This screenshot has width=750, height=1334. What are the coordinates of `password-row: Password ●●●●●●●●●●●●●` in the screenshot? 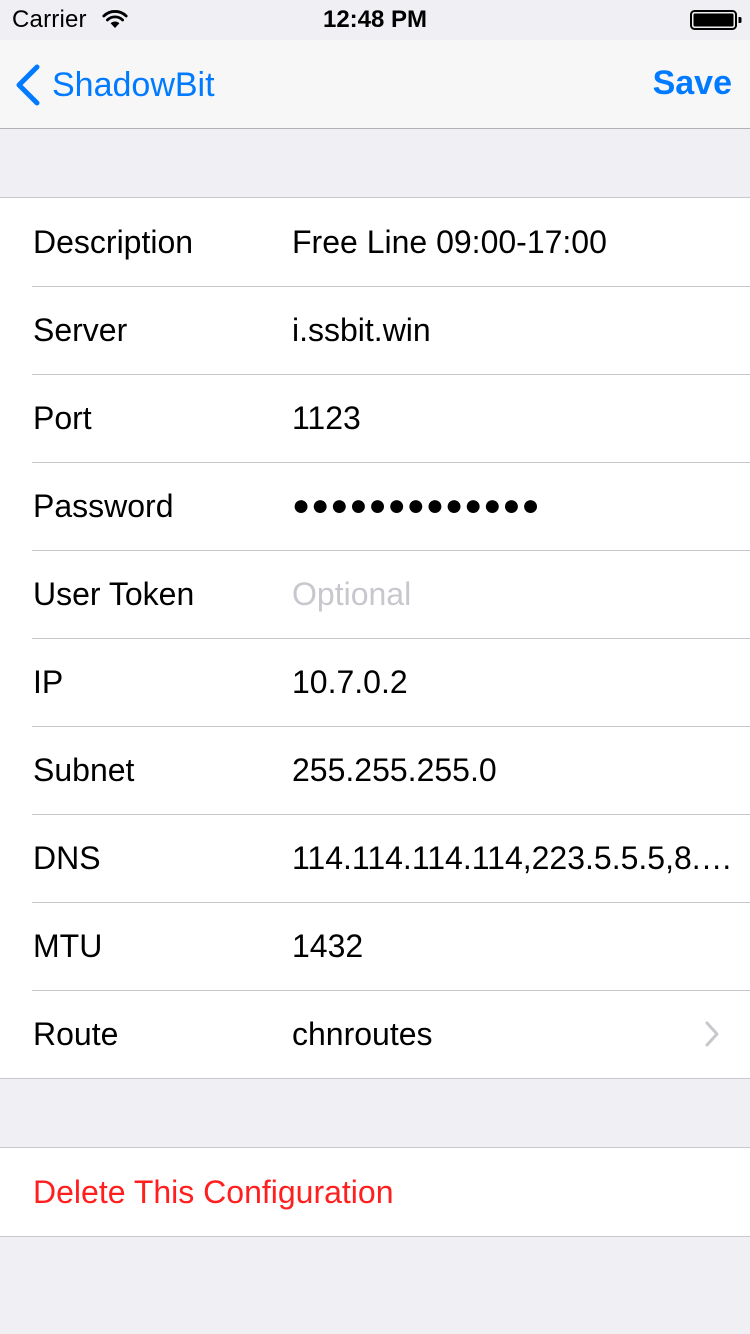 It's located at (375, 506).